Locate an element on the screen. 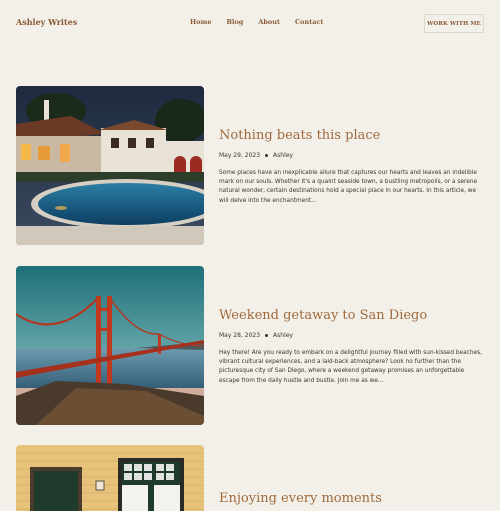 This screenshot has height=511, width=500. post-thumbnail-bridge is located at coordinates (110, 345).